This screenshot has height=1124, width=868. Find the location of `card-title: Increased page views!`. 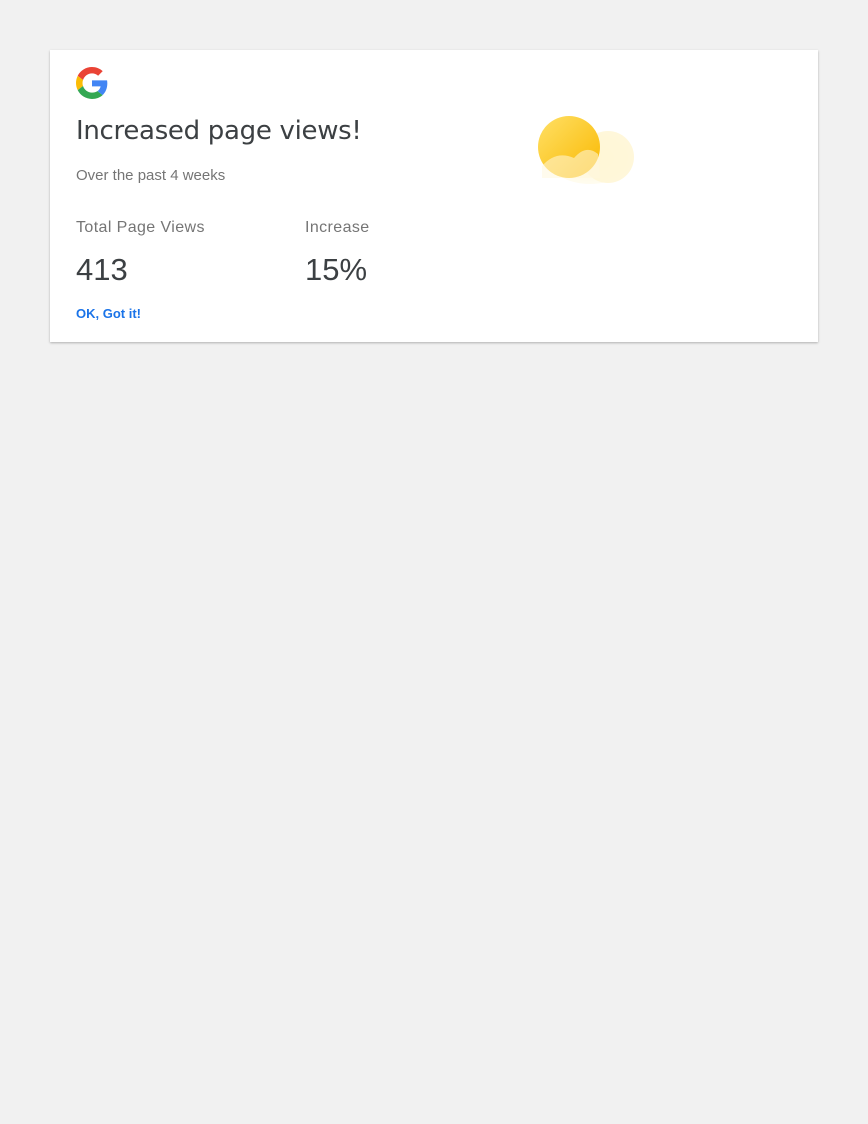

card-title: Increased page views! is located at coordinates (219, 131).